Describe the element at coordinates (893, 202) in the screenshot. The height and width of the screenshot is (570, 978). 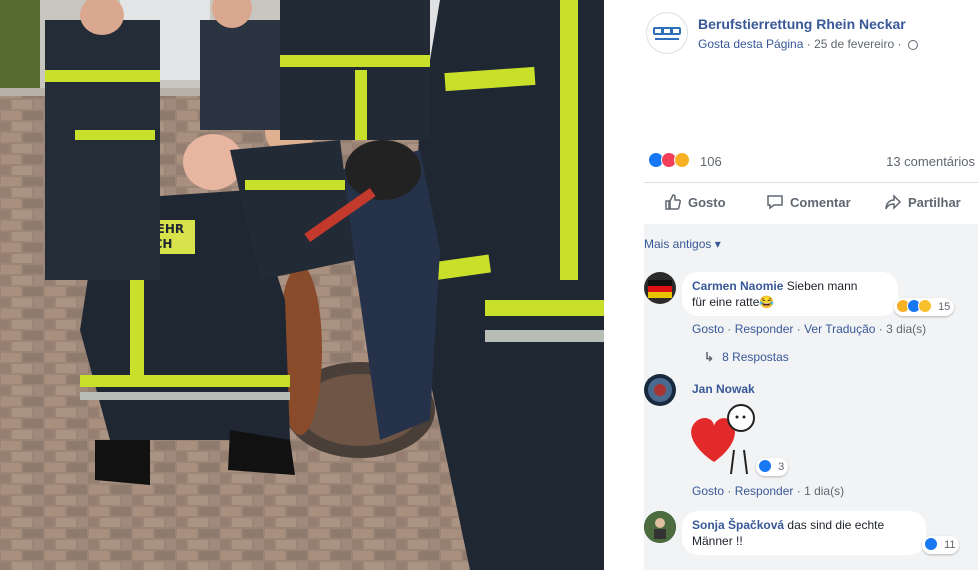
I see `share-icon` at that location.